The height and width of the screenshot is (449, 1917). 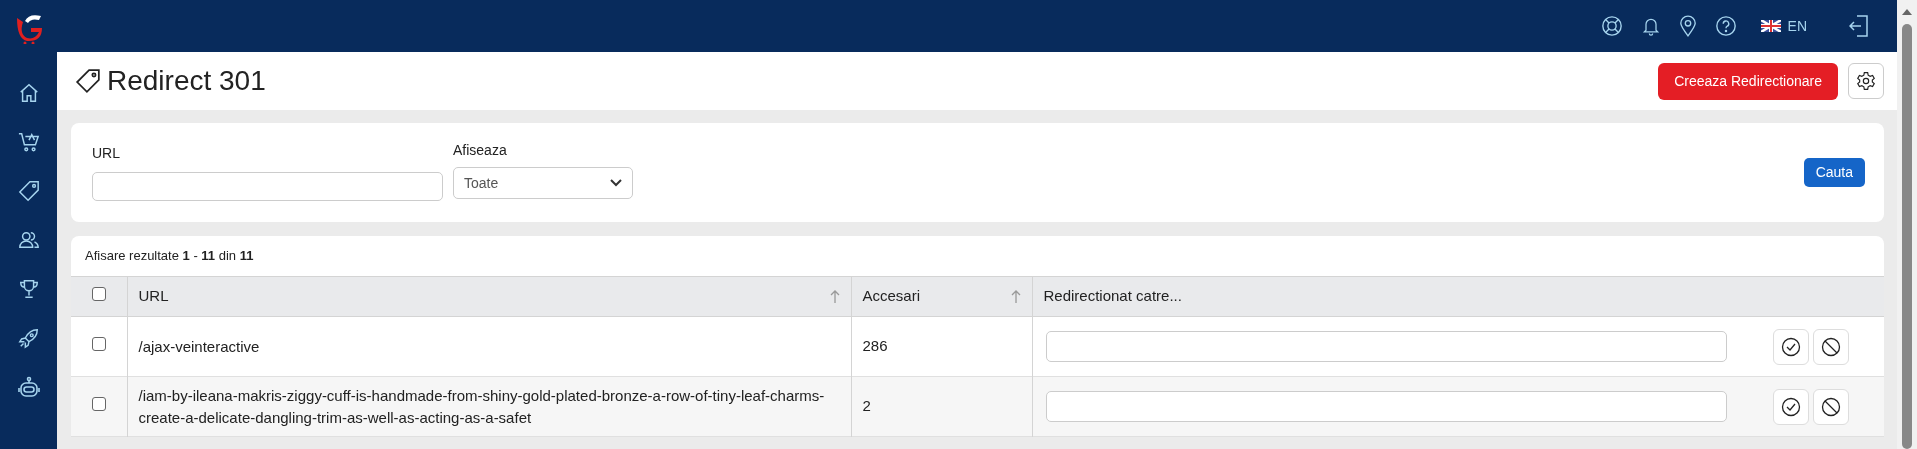 I want to click on show-label: Afiseaza, so click(x=480, y=150).